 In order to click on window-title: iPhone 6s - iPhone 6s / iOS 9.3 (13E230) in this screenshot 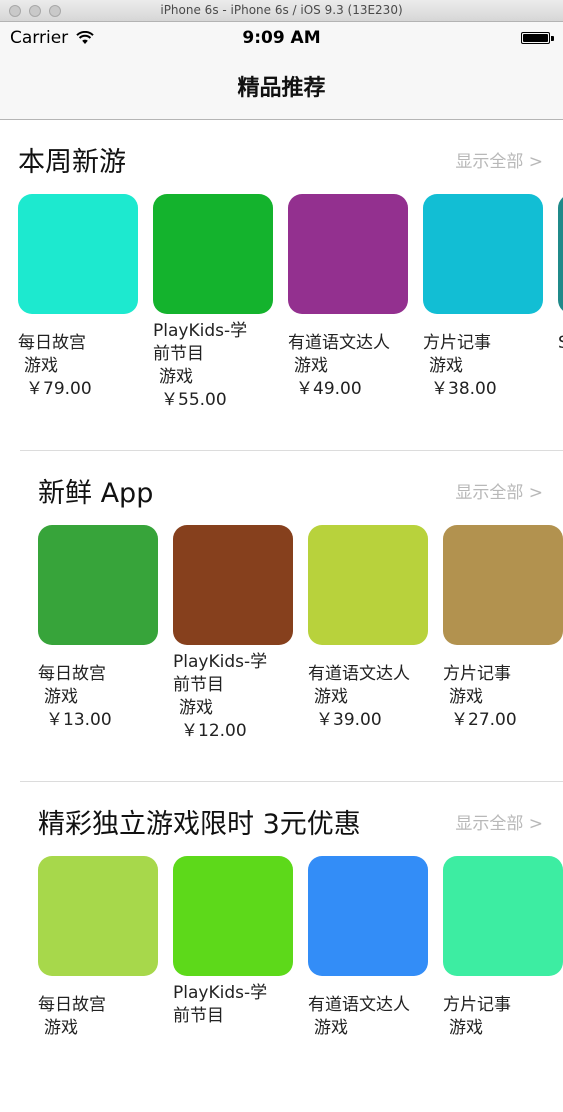, I will do `click(281, 10)`.